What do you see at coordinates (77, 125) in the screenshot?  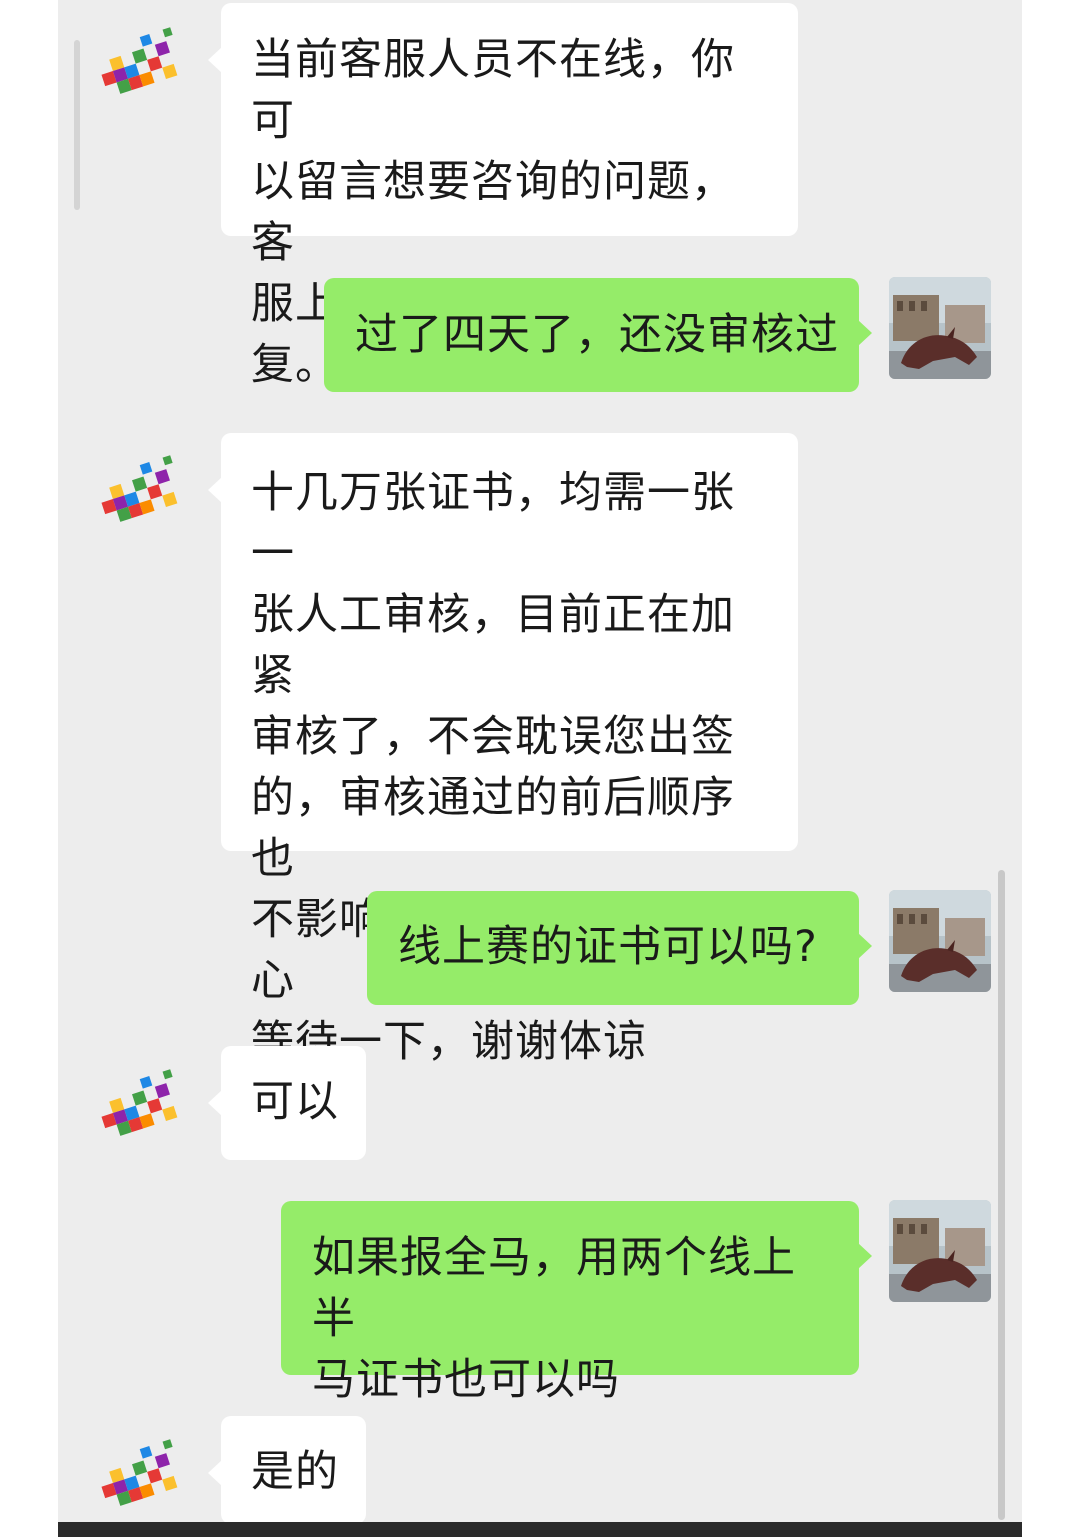 I see `left-scroll-indicator` at bounding box center [77, 125].